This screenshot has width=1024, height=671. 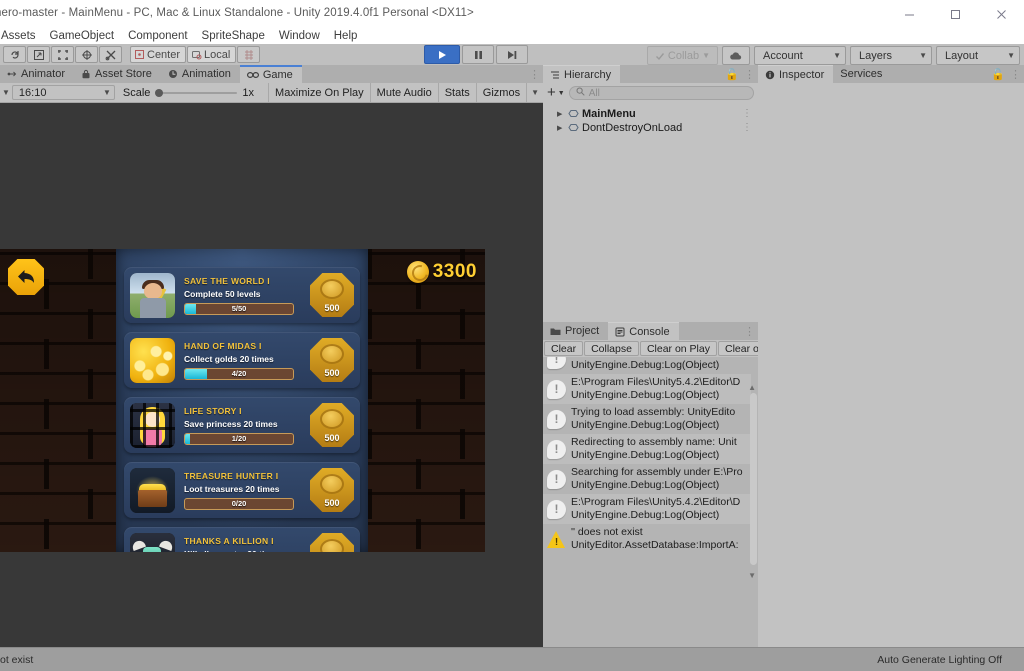 I want to click on menu-component: Component, so click(x=157, y=36).